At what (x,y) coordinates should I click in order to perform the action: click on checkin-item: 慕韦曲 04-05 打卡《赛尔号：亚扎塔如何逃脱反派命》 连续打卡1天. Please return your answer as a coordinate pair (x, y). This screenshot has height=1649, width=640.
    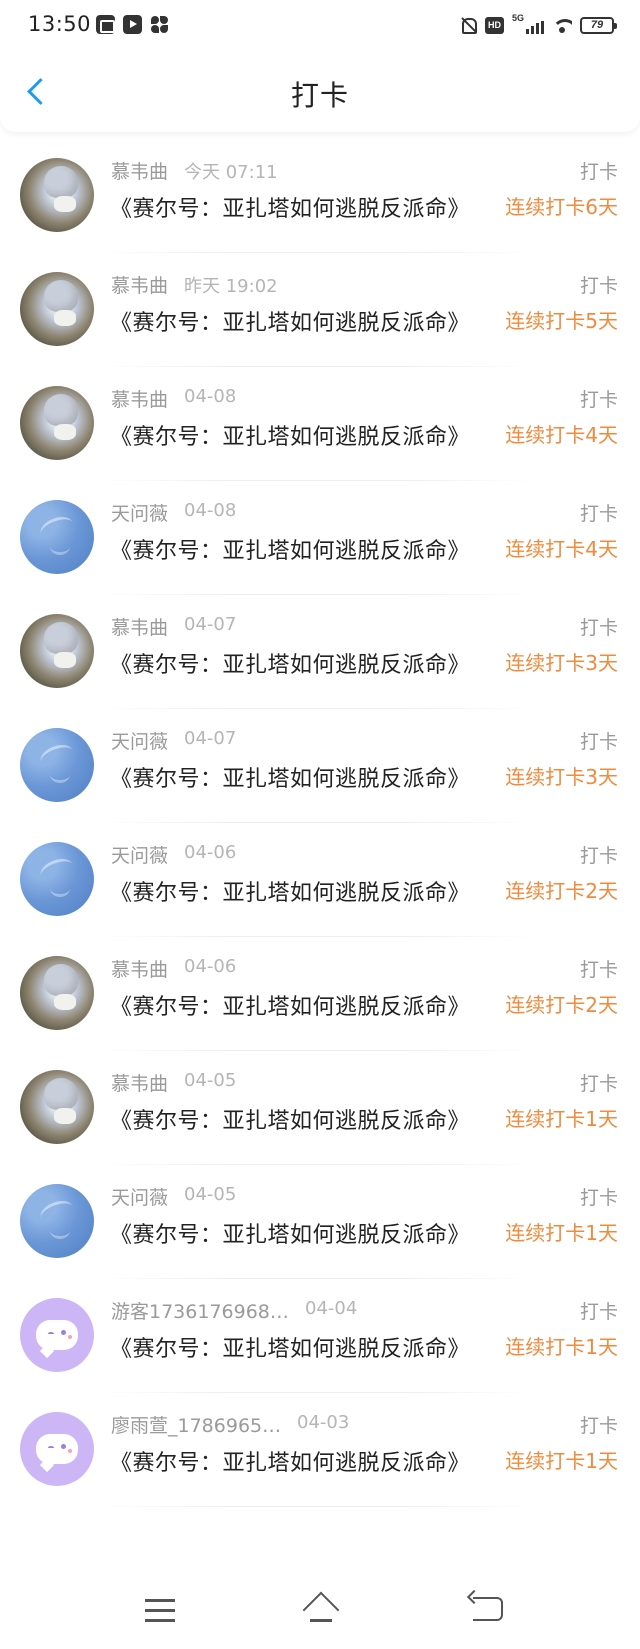
    Looking at the image, I should click on (320, 1111).